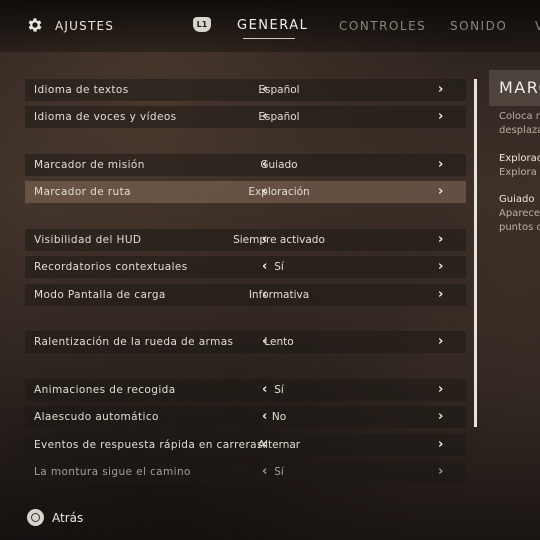 The height and width of the screenshot is (540, 540). I want to click on panel-text: Explora, so click(518, 172).